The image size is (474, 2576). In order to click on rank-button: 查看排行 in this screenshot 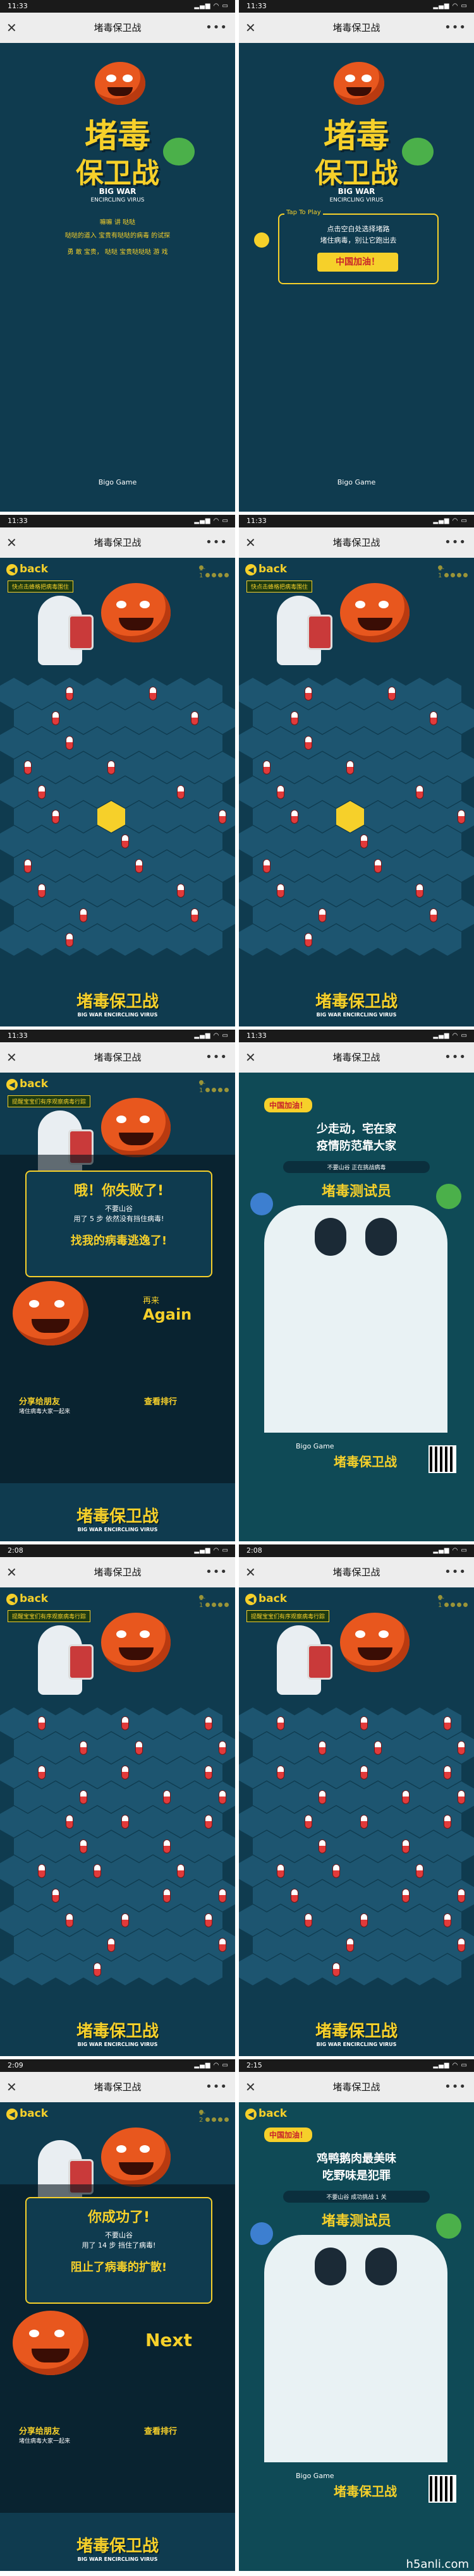, I will do `click(160, 2430)`.